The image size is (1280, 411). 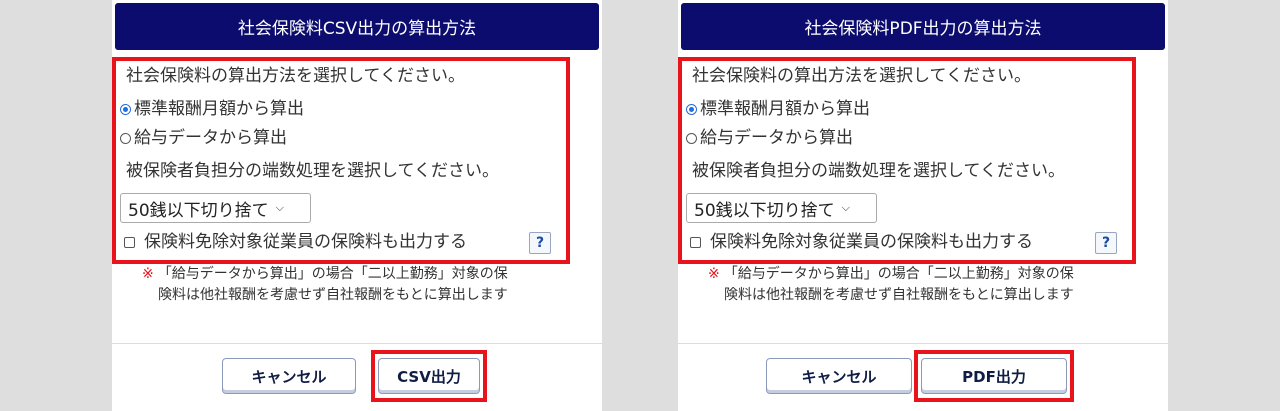 I want to click on pdf-export-button: PDF出力, so click(x=994, y=376).